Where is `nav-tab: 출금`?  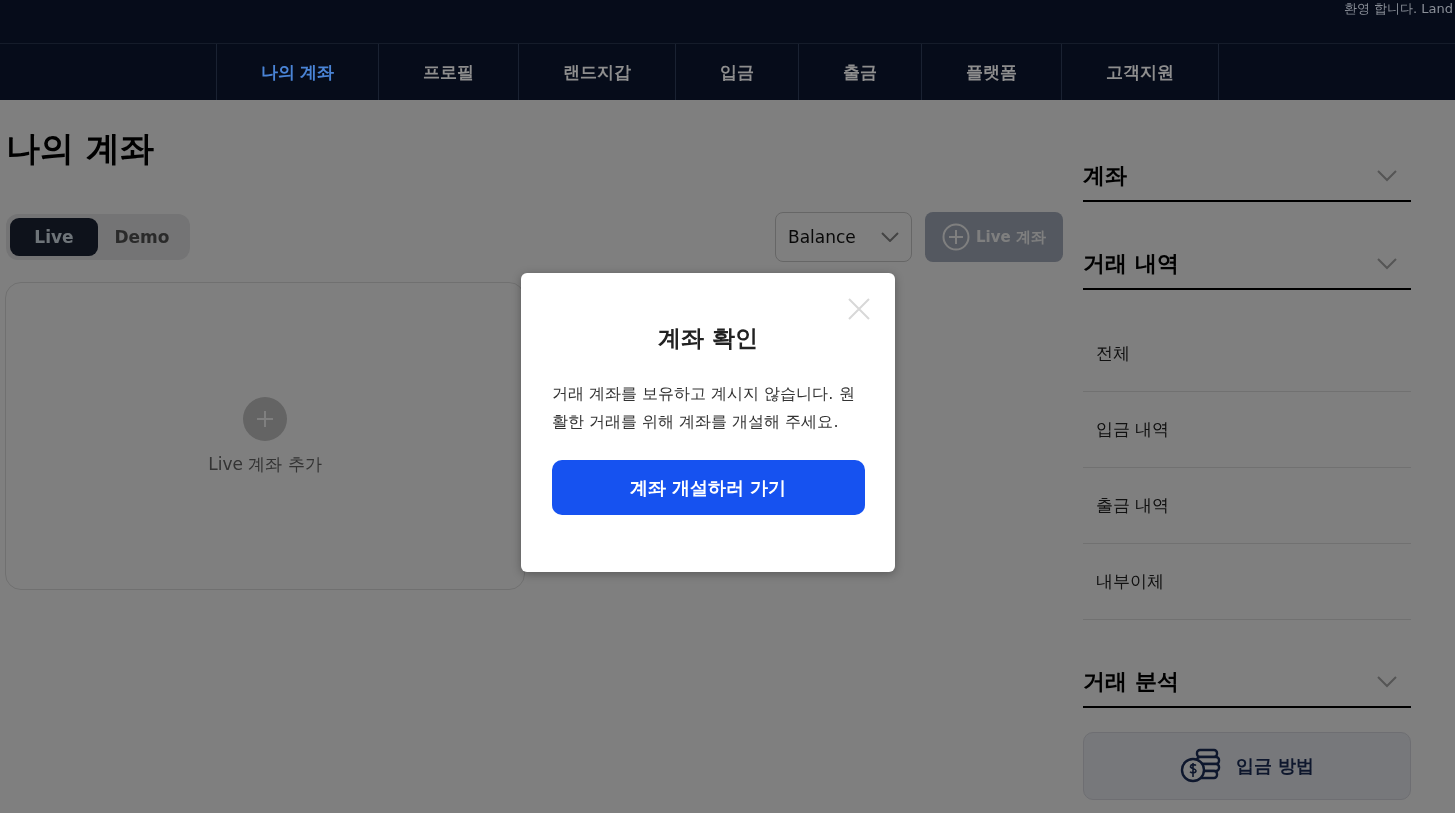 nav-tab: 출금 is located at coordinates (860, 72).